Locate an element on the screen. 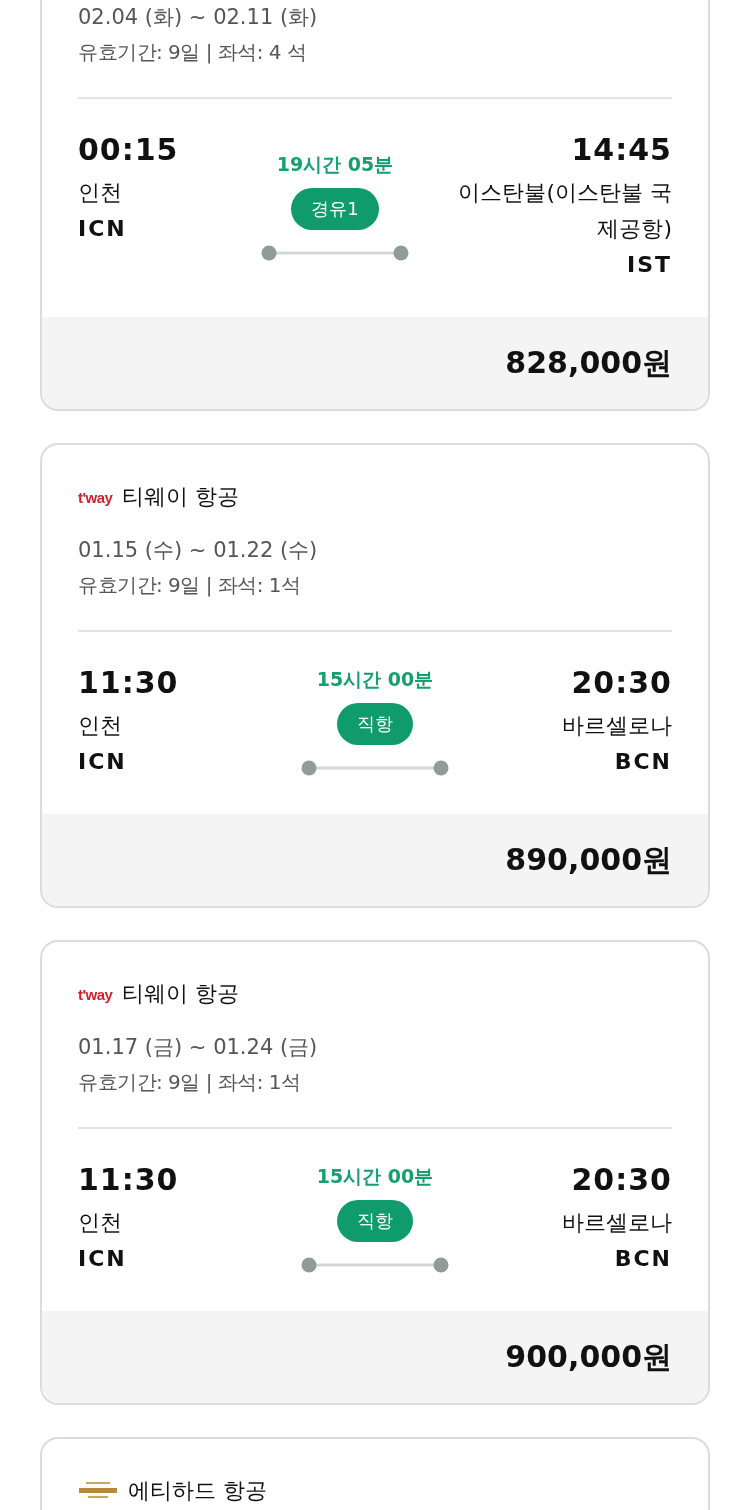  arrival-code: IST is located at coordinates (649, 265).